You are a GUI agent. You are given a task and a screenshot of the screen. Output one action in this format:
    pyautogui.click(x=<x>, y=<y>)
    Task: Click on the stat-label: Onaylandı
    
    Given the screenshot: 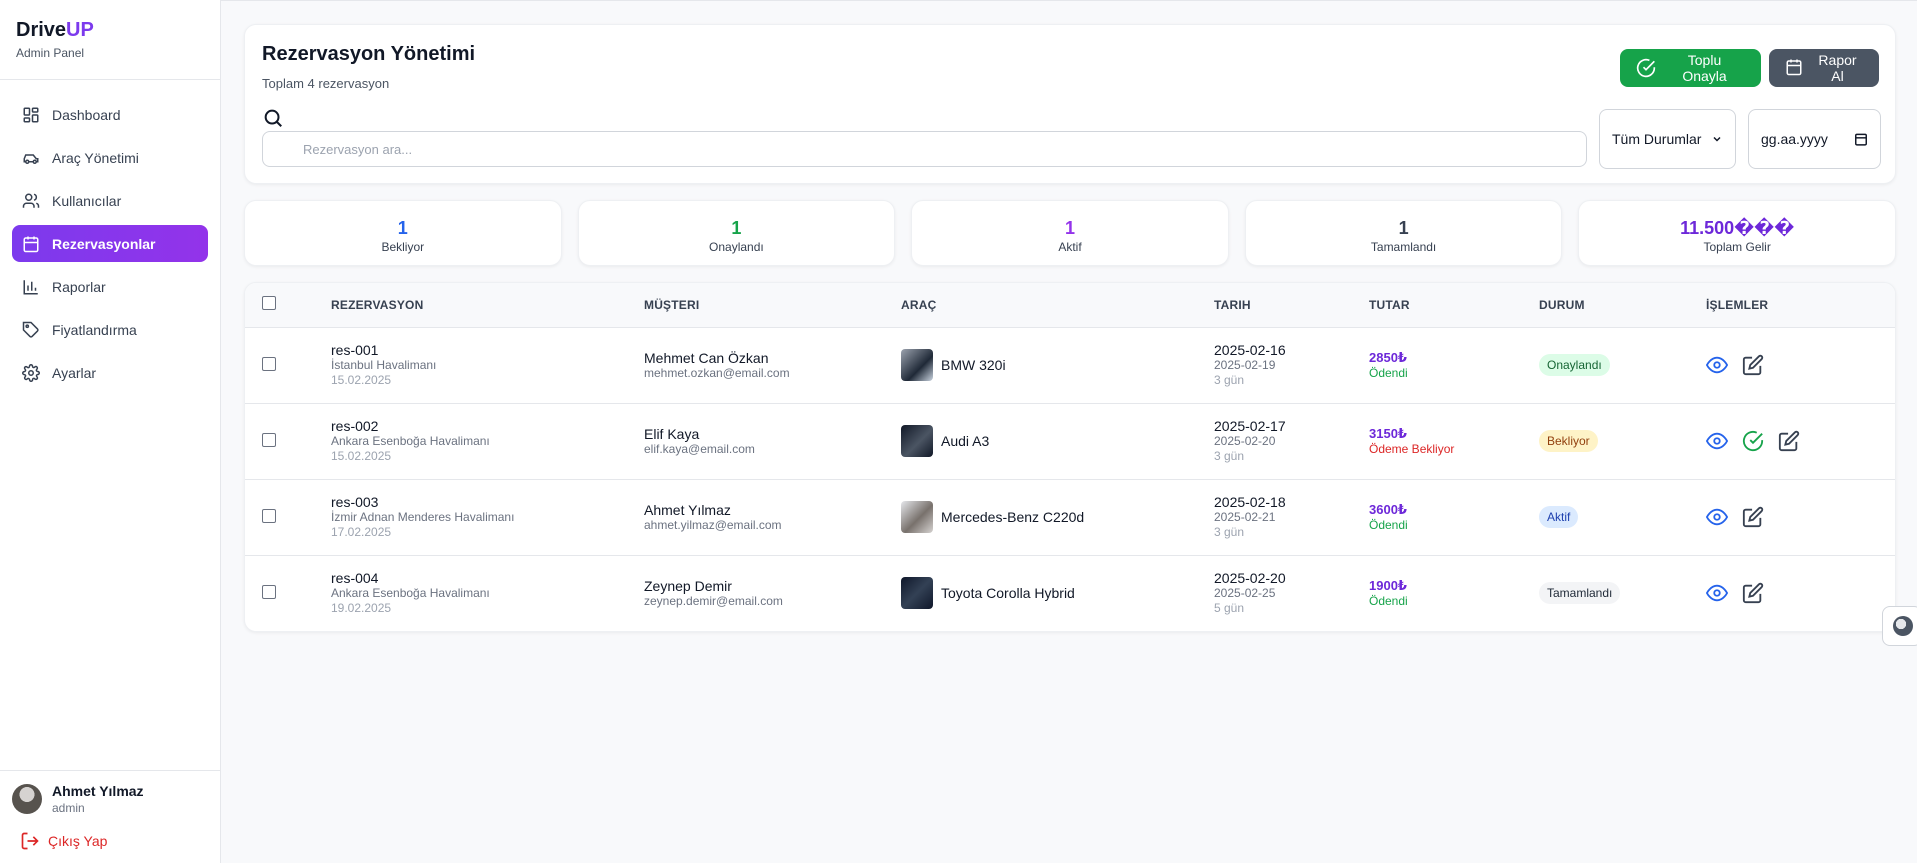 What is the action you would take?
    pyautogui.click(x=736, y=247)
    